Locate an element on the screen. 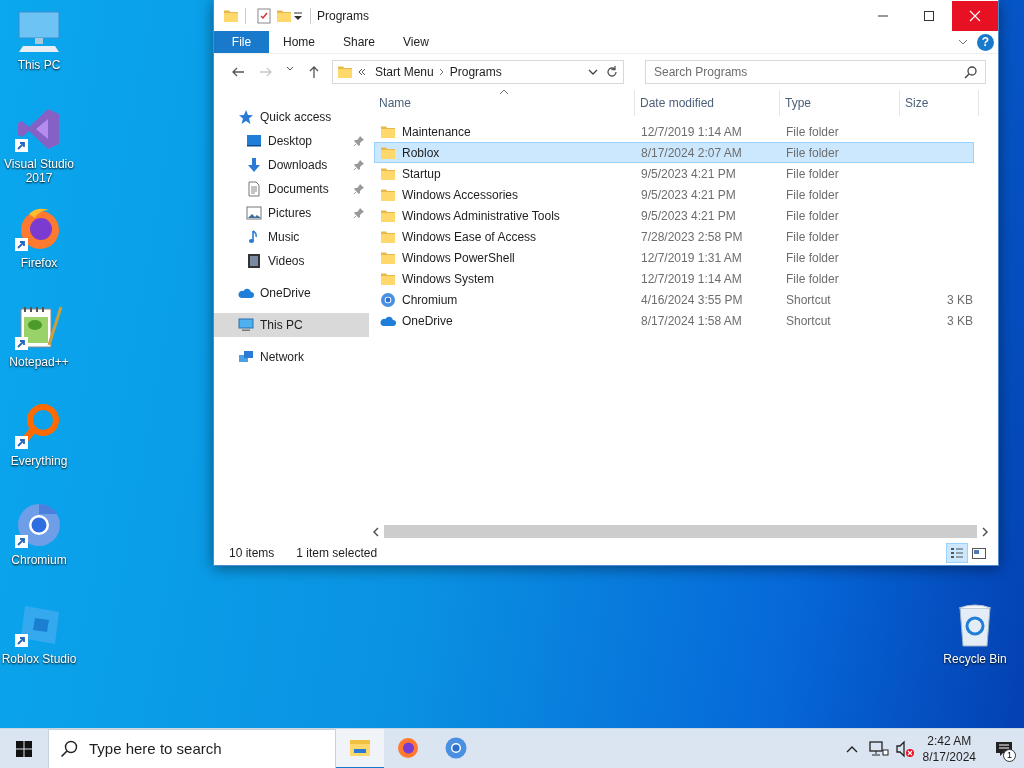  file-menu-button: File is located at coordinates (241, 42).